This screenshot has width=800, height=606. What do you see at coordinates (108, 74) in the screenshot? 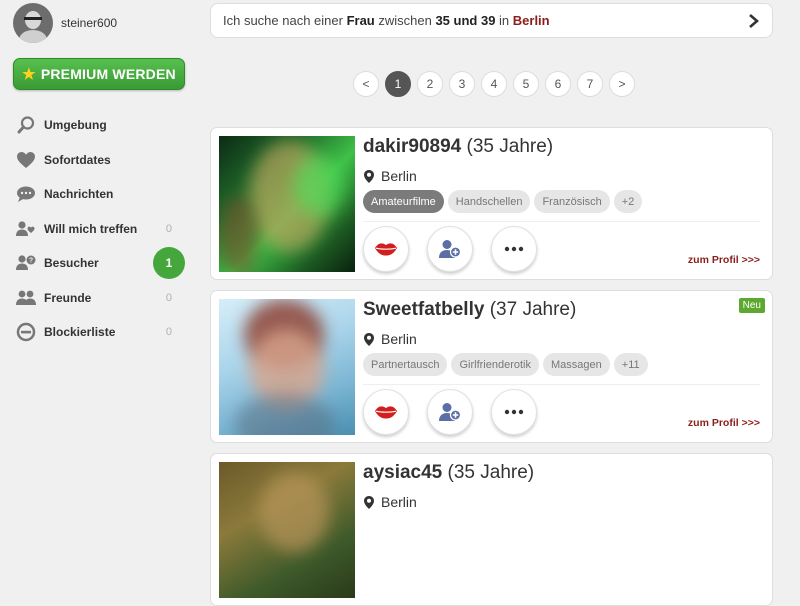
I see `premium-label: PREMIUM WERDEN` at bounding box center [108, 74].